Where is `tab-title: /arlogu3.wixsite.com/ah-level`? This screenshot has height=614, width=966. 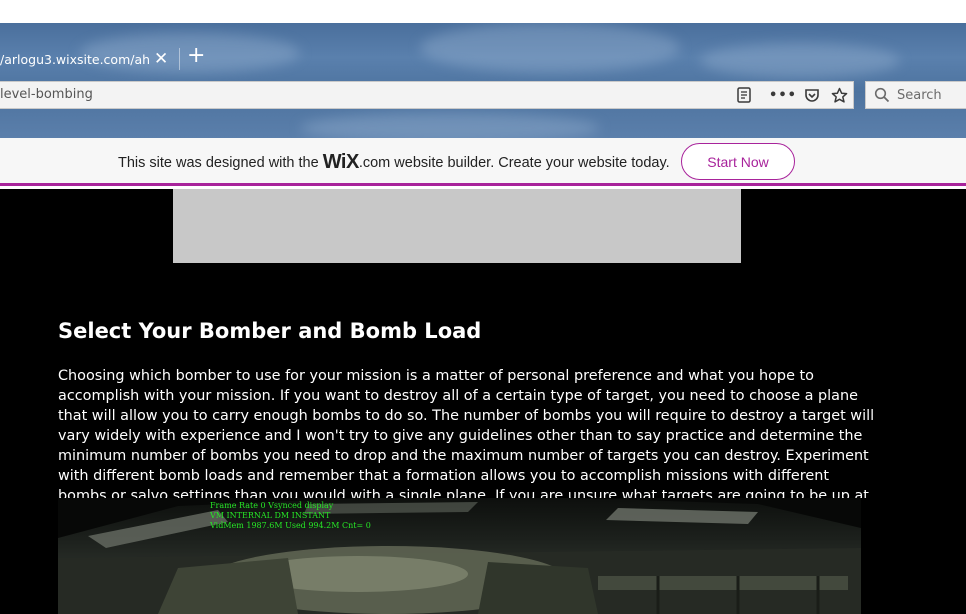
tab-title: /arlogu3.wixsite.com/ah-level is located at coordinates (75, 59).